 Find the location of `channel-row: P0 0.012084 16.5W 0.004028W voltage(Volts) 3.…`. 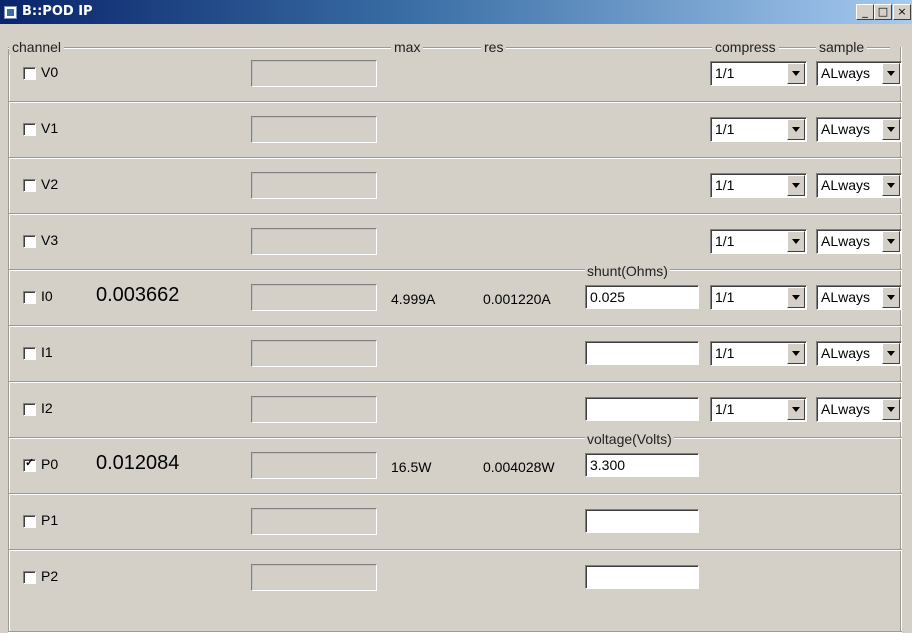

channel-row: P0 0.012084 16.5W 0.004028W voltage(Volts) 3.… is located at coordinates (456, 463).